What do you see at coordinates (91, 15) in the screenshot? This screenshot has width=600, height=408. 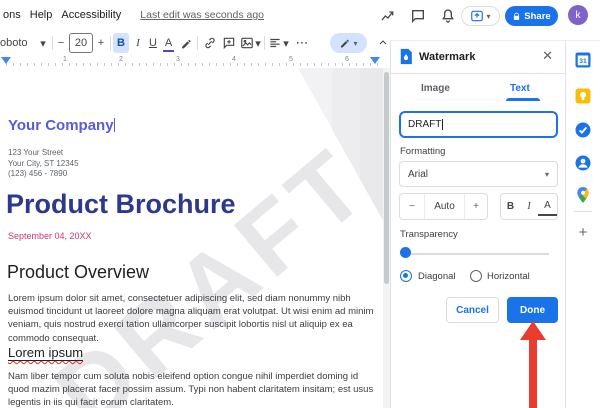 I see `menu-item-accessibility: Accessibility` at bounding box center [91, 15].